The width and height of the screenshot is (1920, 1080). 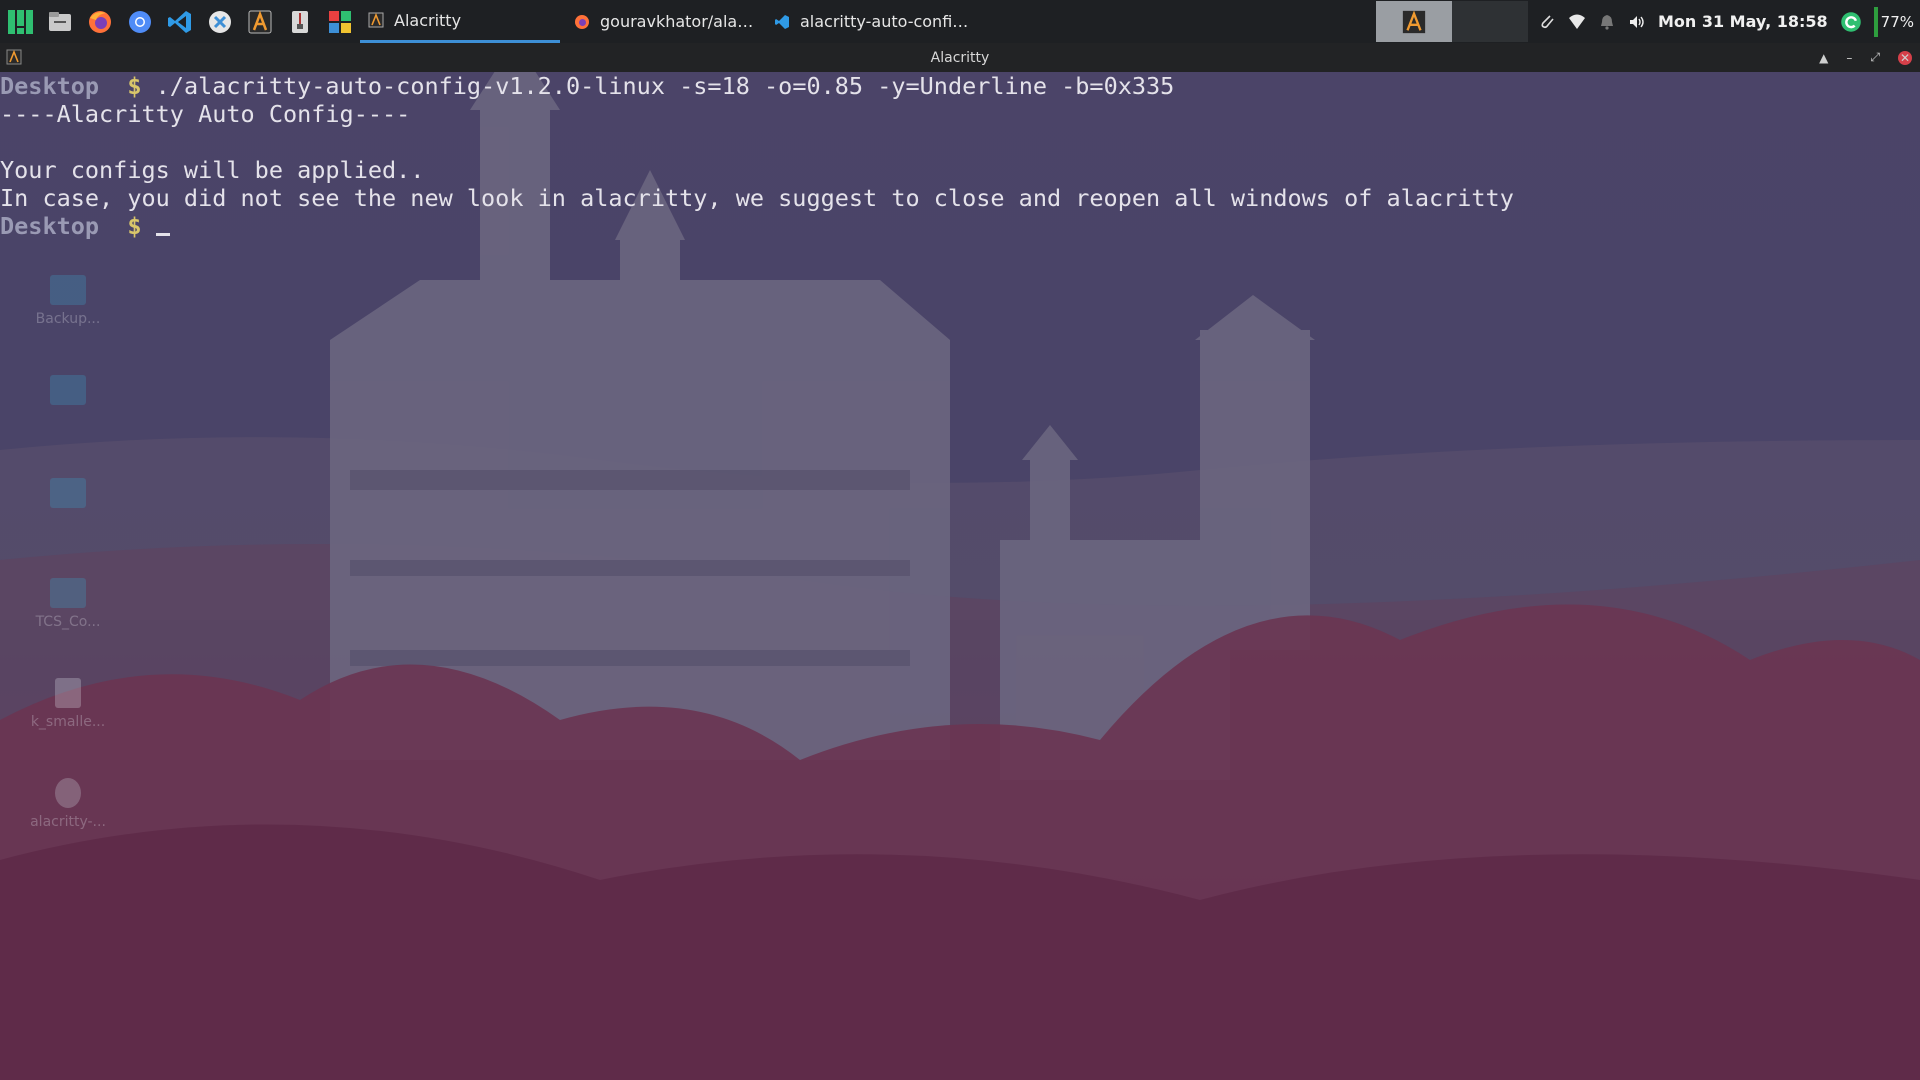 What do you see at coordinates (1893, 21) in the screenshot?
I see `battery-indicator: 77%` at bounding box center [1893, 21].